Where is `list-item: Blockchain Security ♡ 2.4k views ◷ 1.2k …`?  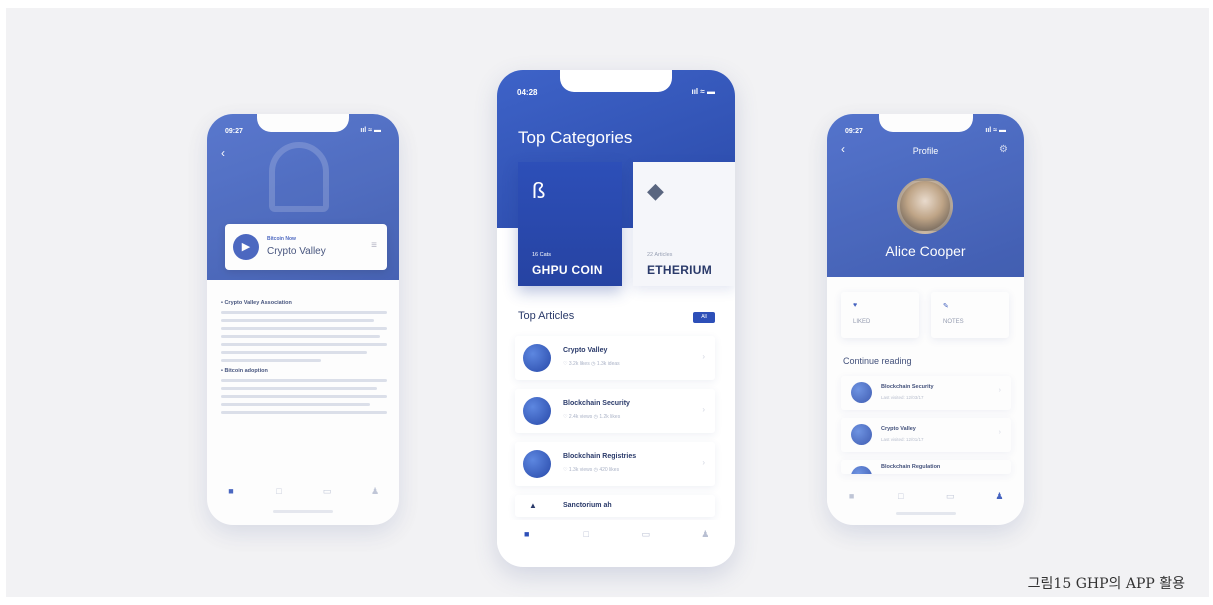 list-item: Blockchain Security ♡ 2.4k views ◷ 1.2k … is located at coordinates (615, 411).